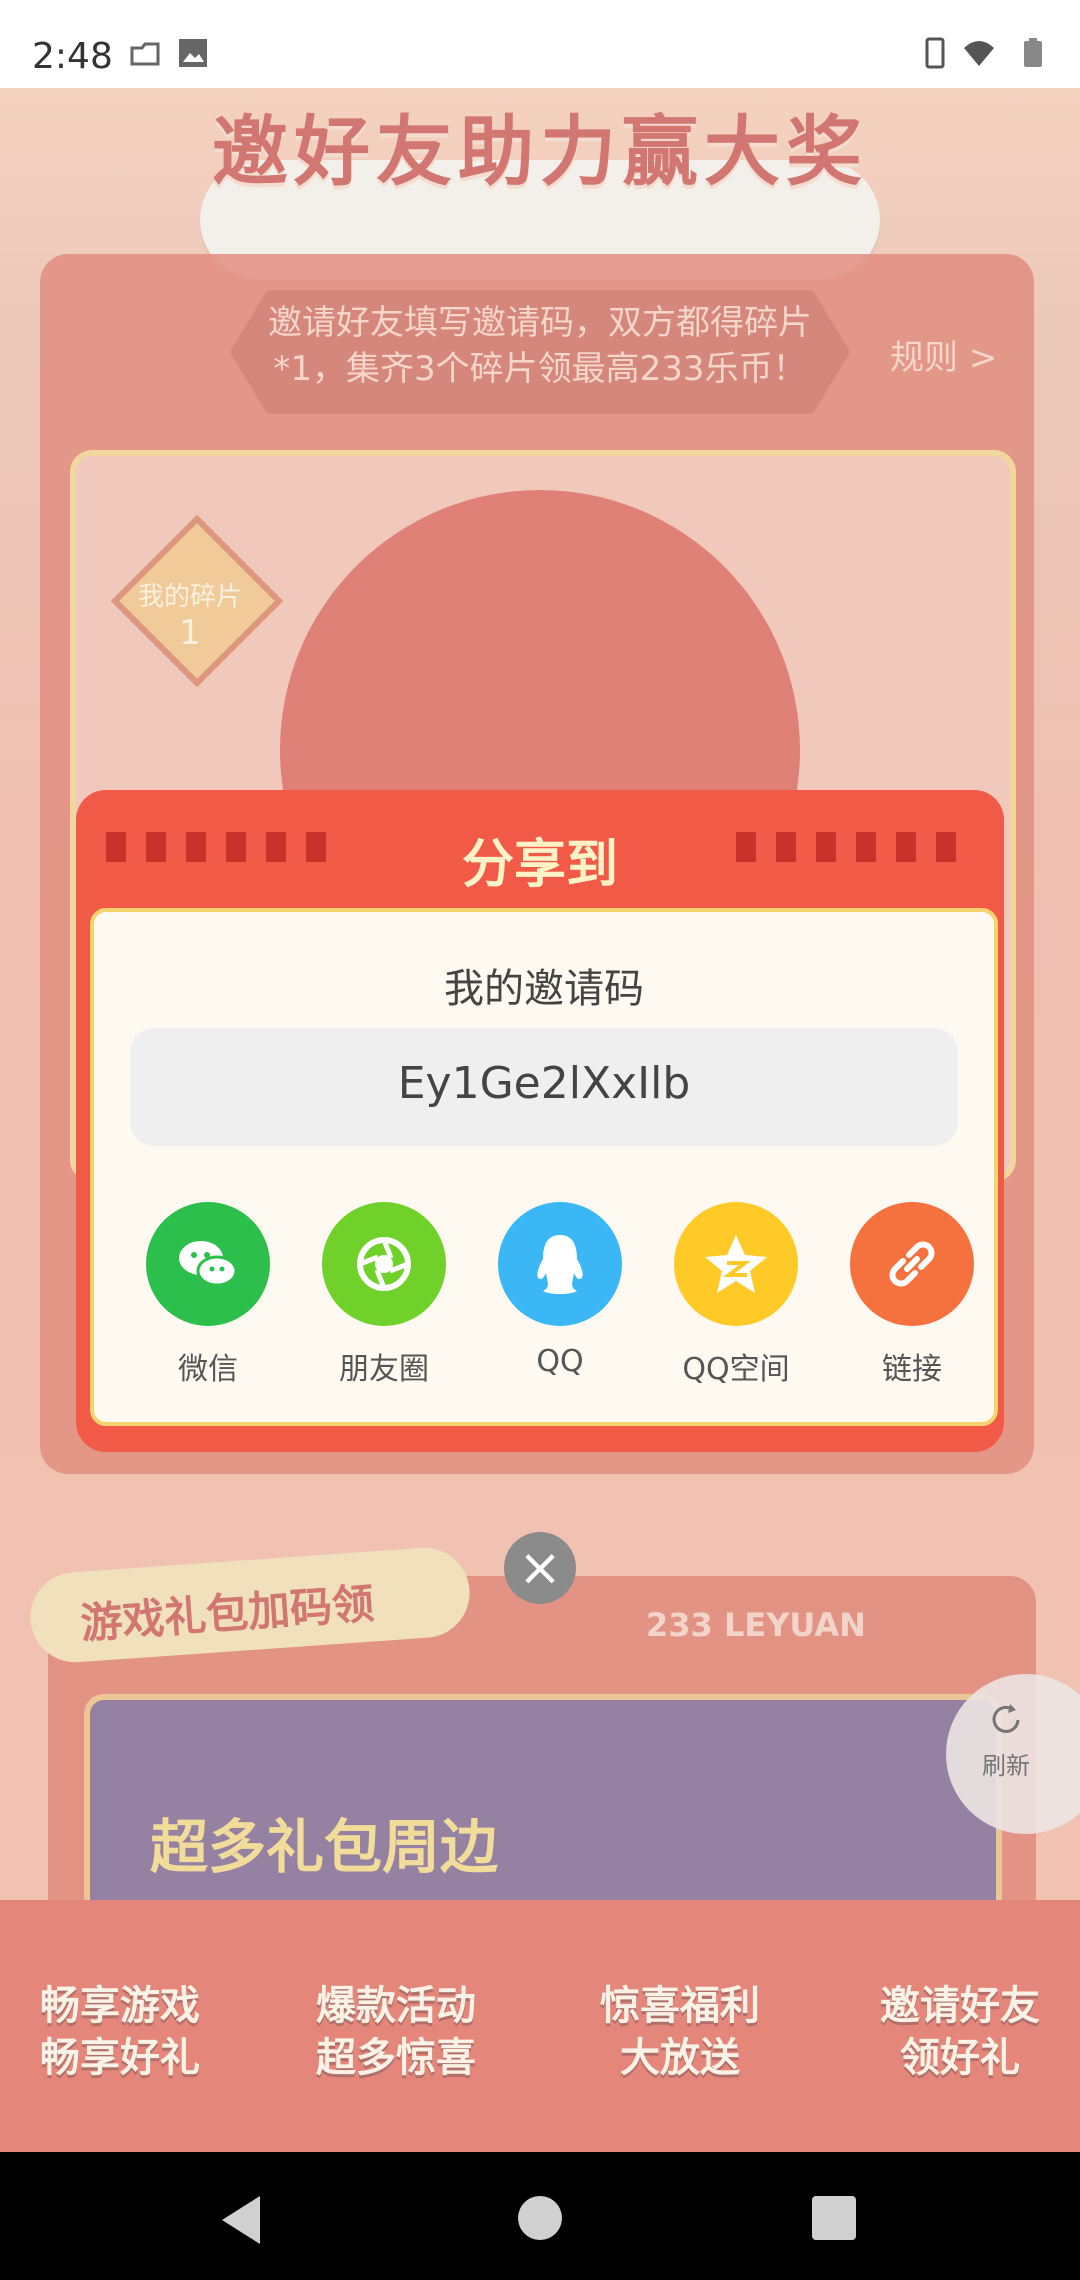 This screenshot has height=2280, width=1080. Describe the element at coordinates (736, 1369) in the screenshot. I see `share-label: QQ空间` at that location.